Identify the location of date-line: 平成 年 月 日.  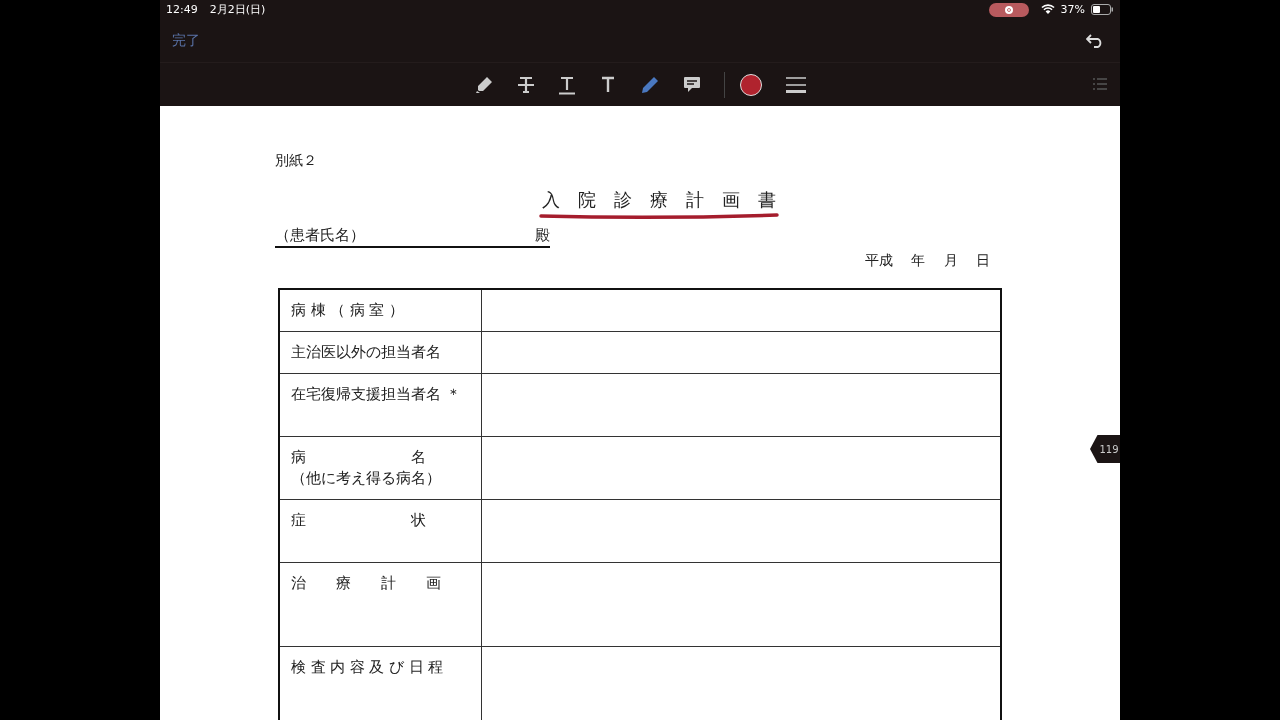
(927, 261).